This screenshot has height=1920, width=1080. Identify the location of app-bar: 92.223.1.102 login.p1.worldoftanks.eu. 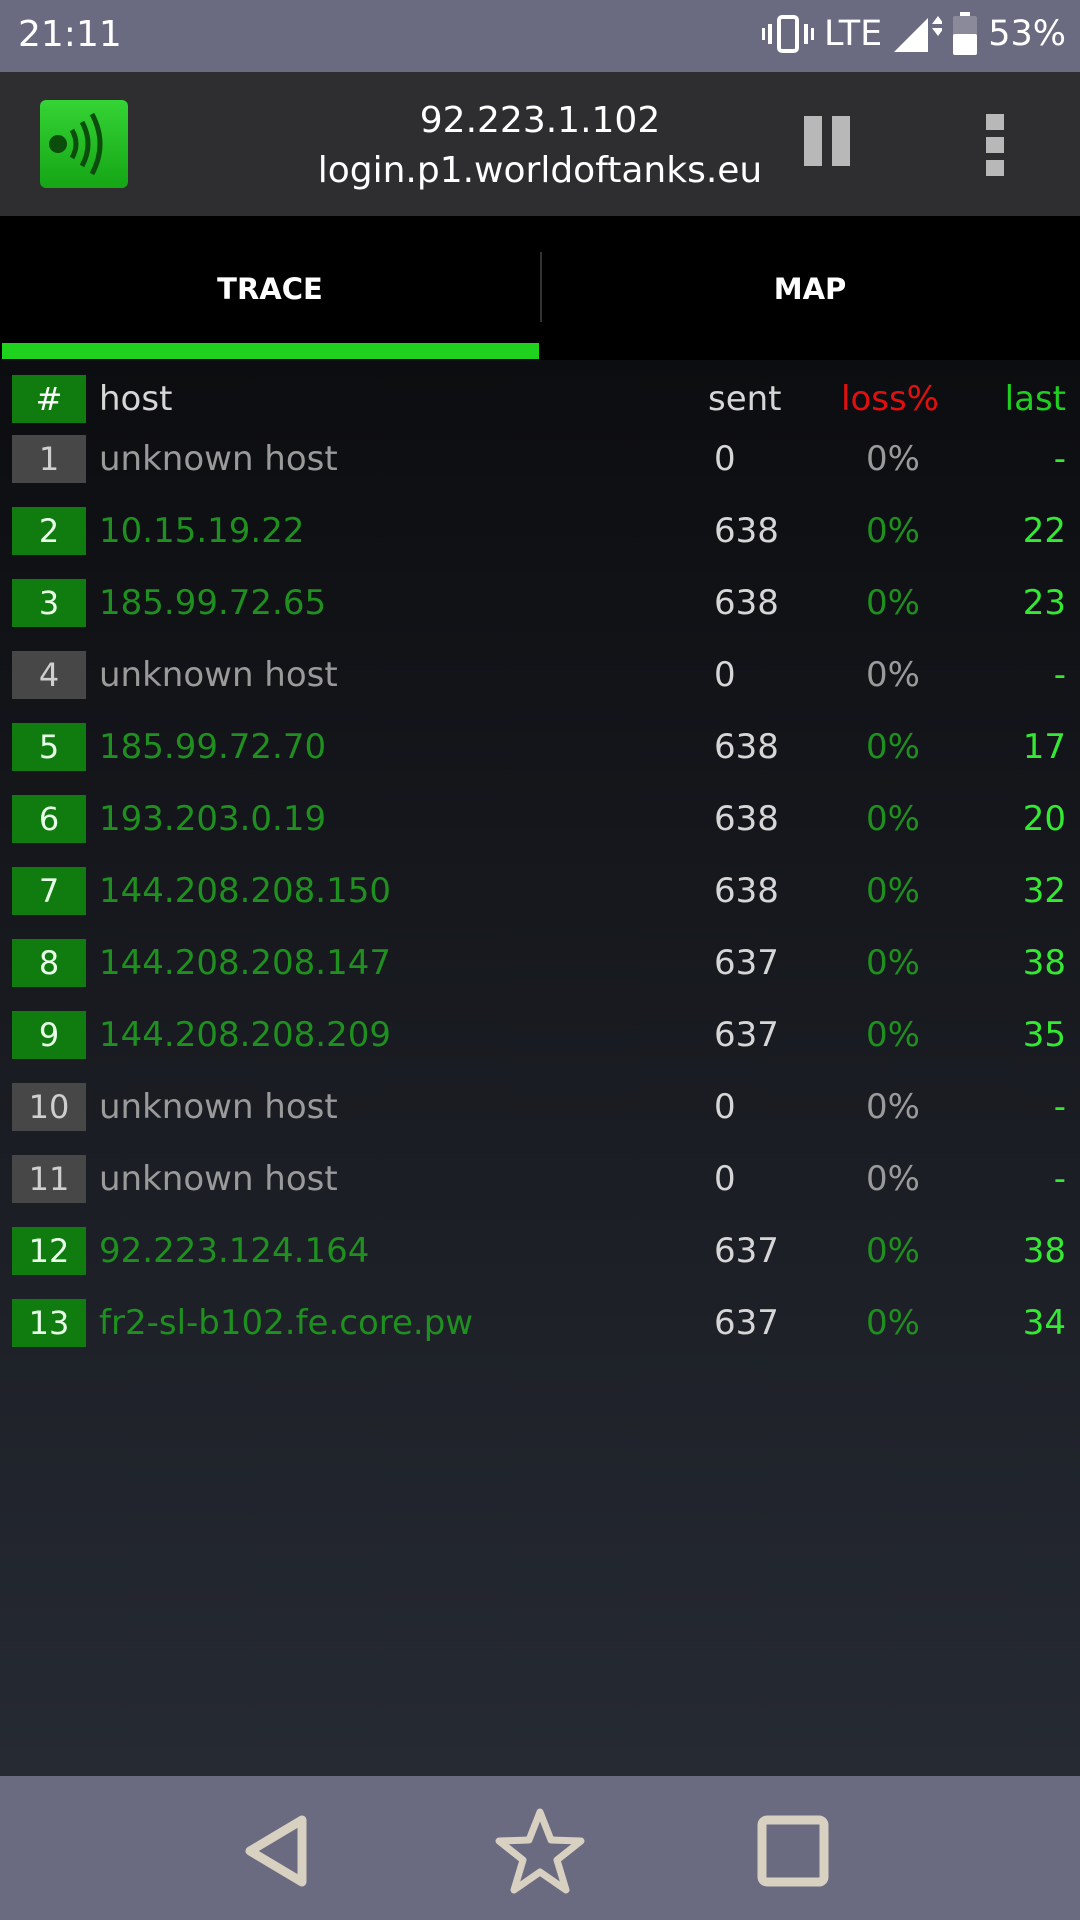
(540, 144).